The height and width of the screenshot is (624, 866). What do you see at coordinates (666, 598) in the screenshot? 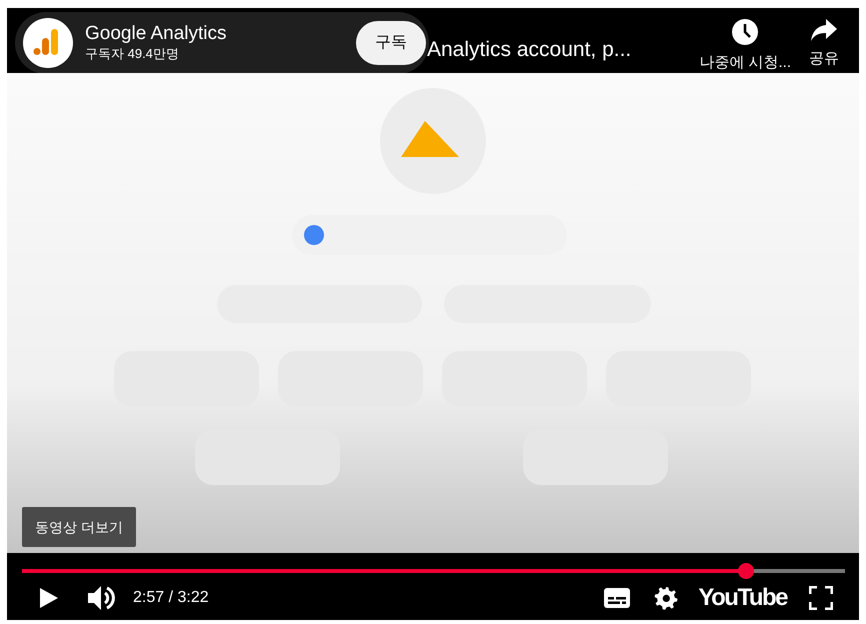
I see `settings-icon` at bounding box center [666, 598].